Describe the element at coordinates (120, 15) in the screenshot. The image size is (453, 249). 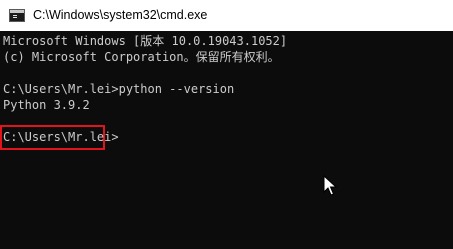
I see `window-title: C:\Windows\system32\cmd.exe` at that location.